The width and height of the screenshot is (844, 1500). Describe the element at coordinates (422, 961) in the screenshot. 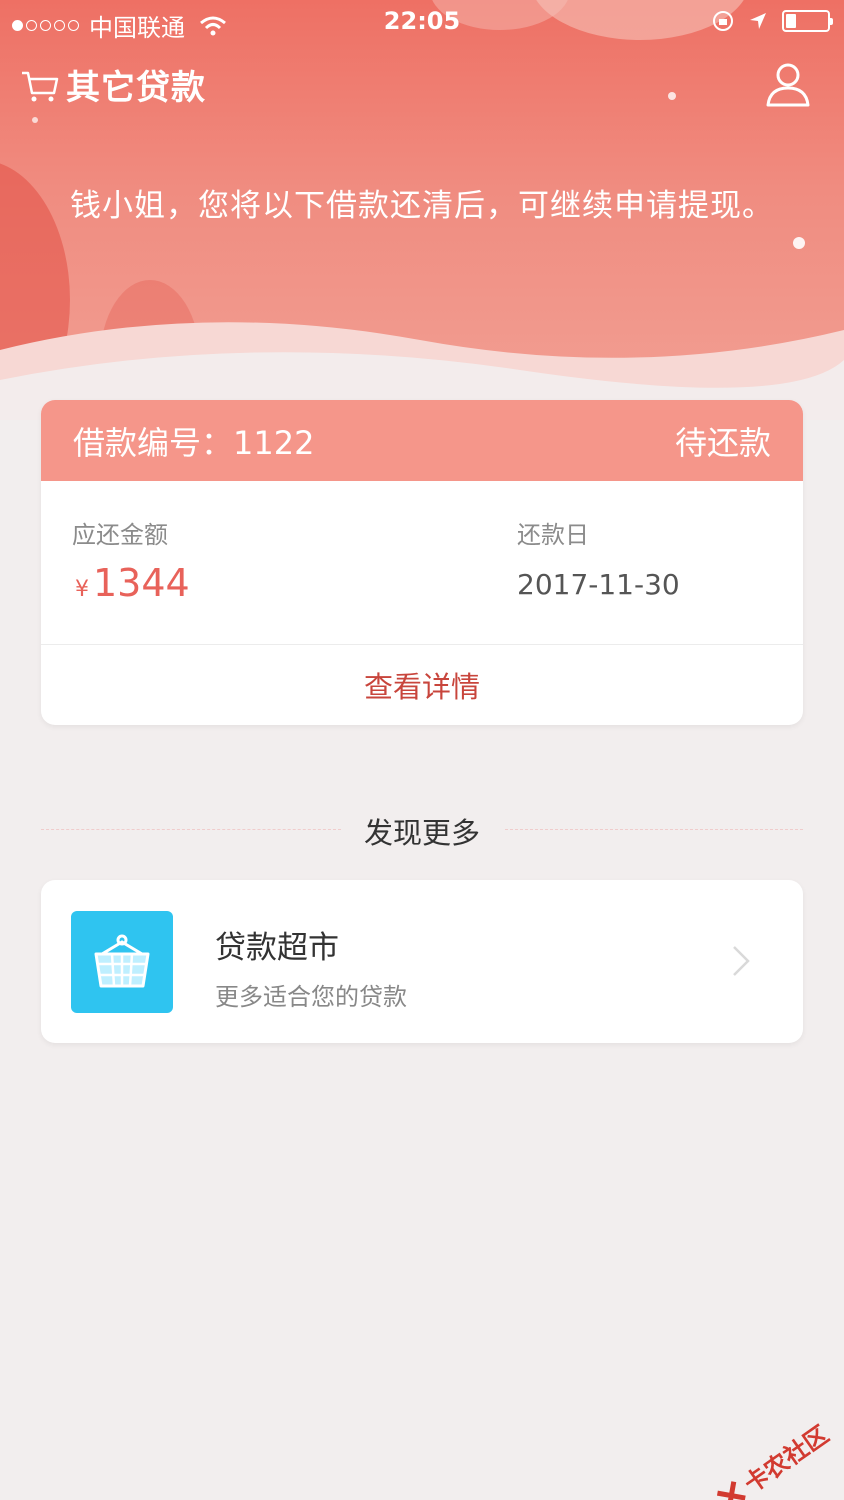

I see `loan-market-item: 贷款超市 更多适合您的贷款` at that location.